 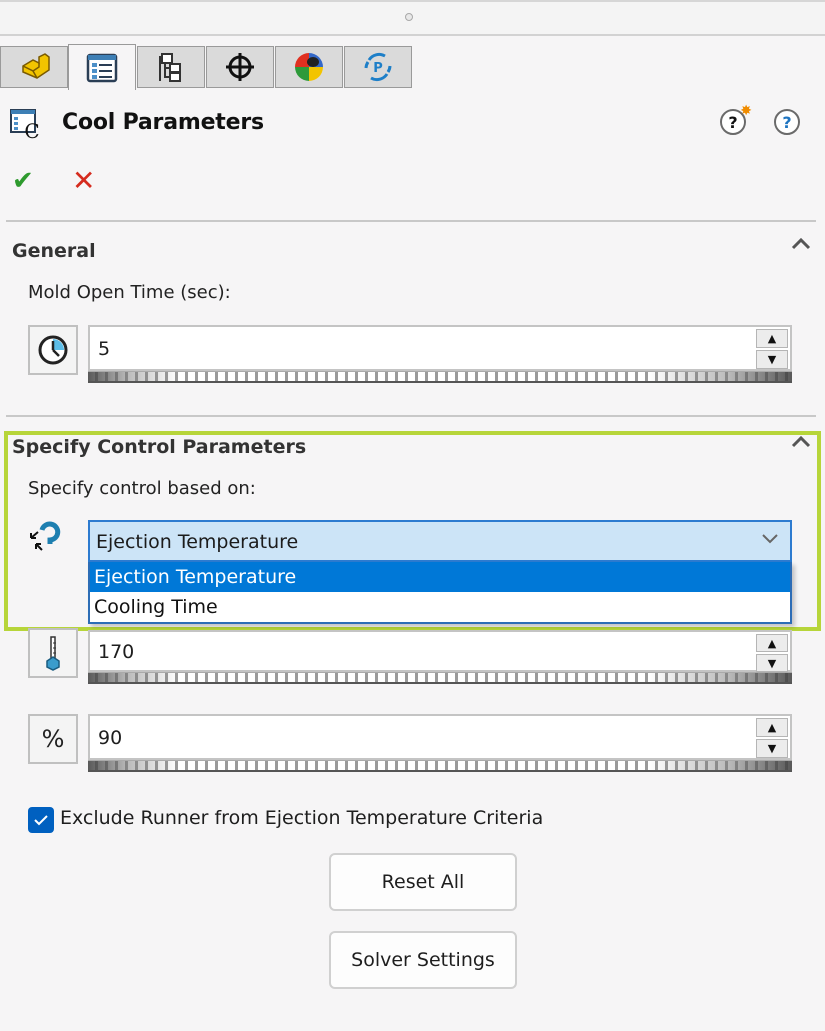 I want to click on solver-settings-button: Solver Settings, so click(x=423, y=960).